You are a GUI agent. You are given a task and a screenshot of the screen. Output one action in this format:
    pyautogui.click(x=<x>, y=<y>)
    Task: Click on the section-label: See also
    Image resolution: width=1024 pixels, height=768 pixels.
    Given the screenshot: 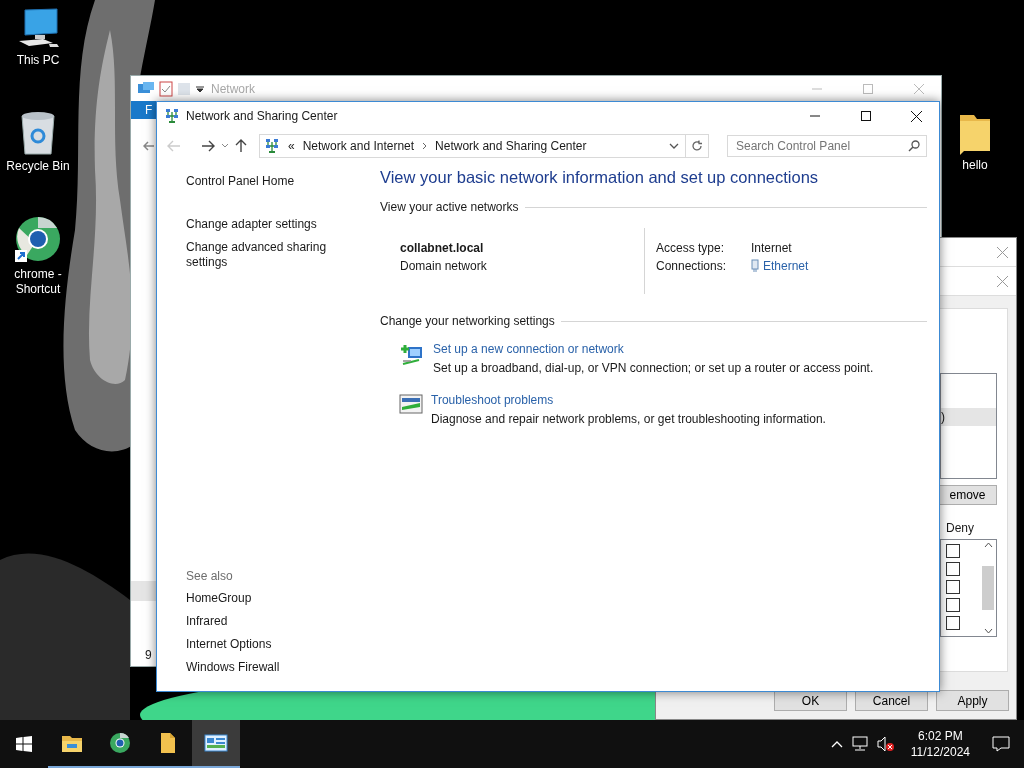 What is the action you would take?
    pyautogui.click(x=210, y=576)
    